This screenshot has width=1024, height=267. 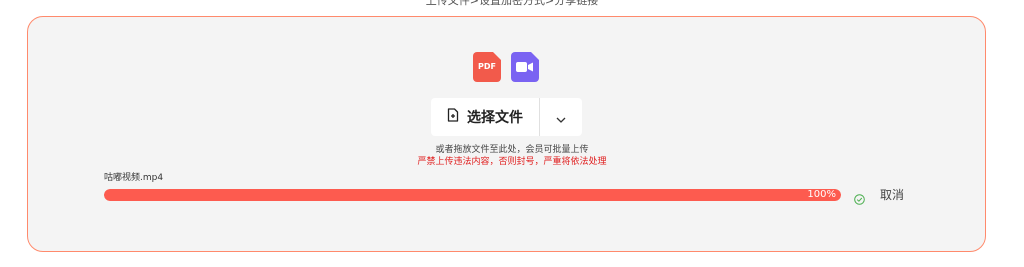 What do you see at coordinates (512, 162) in the screenshot?
I see `upload-warning: 严禁上传违法内容，否则封号，严重将依法处理` at bounding box center [512, 162].